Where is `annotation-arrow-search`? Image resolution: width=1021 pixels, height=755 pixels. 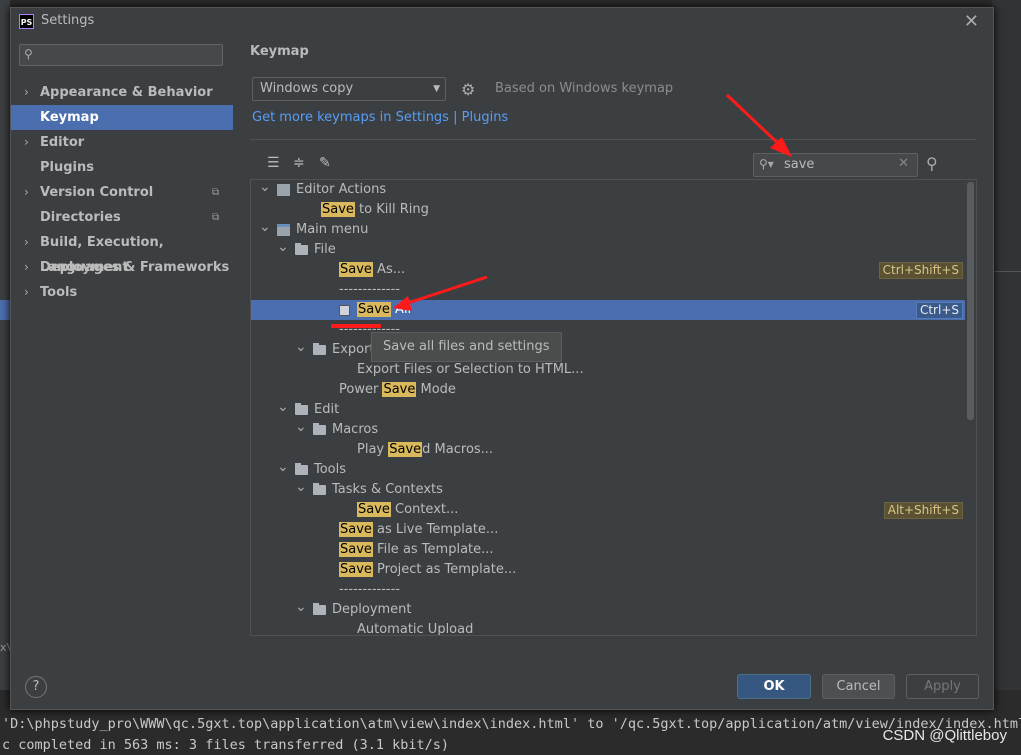
annotation-arrow-search is located at coordinates (756, 122).